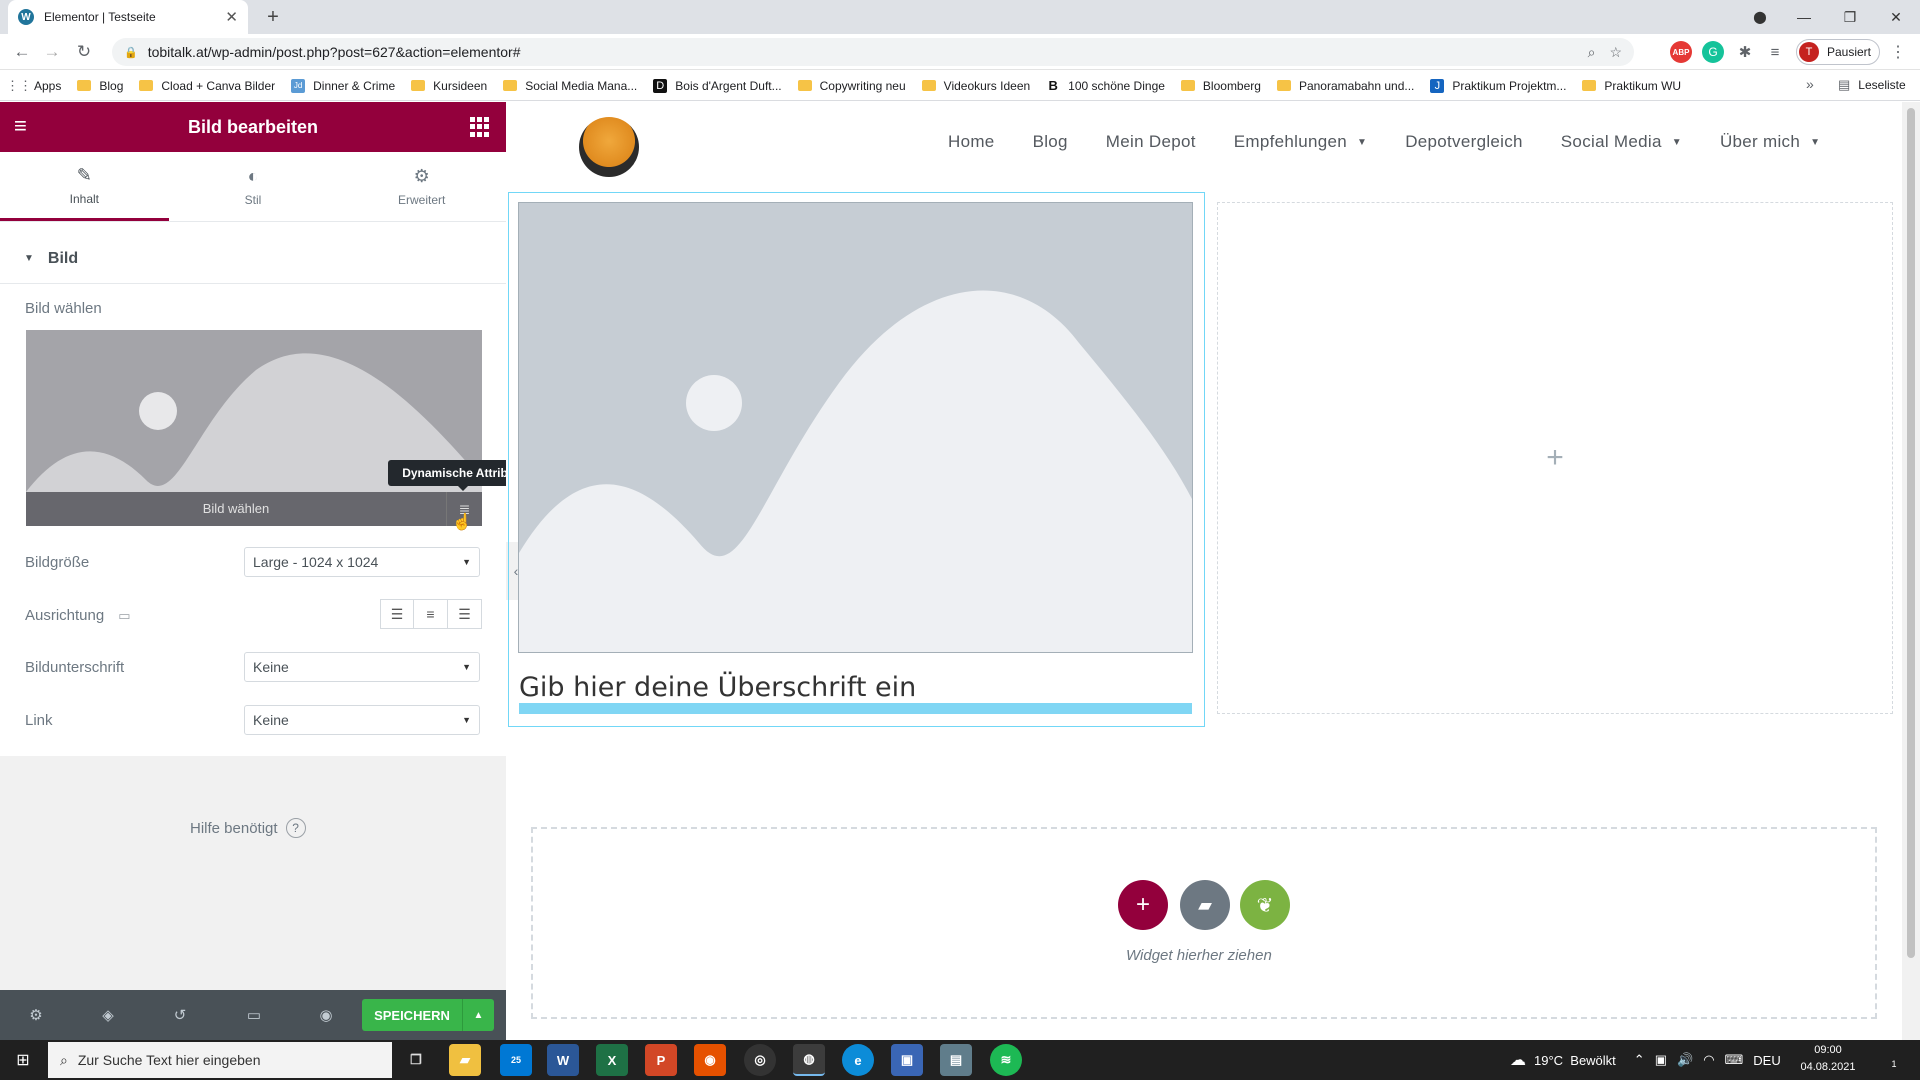 The height and width of the screenshot is (1080, 1920). What do you see at coordinates (1151, 142) in the screenshot?
I see `nav-item-mein-depot: Mein Depot` at bounding box center [1151, 142].